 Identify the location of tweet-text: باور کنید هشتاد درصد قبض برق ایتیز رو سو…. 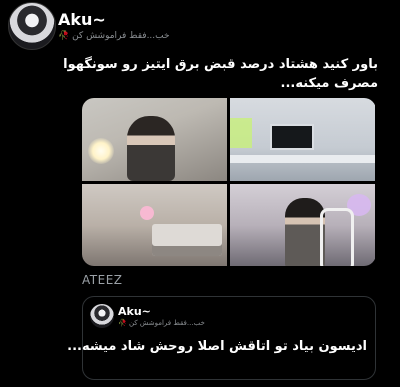
(221, 74).